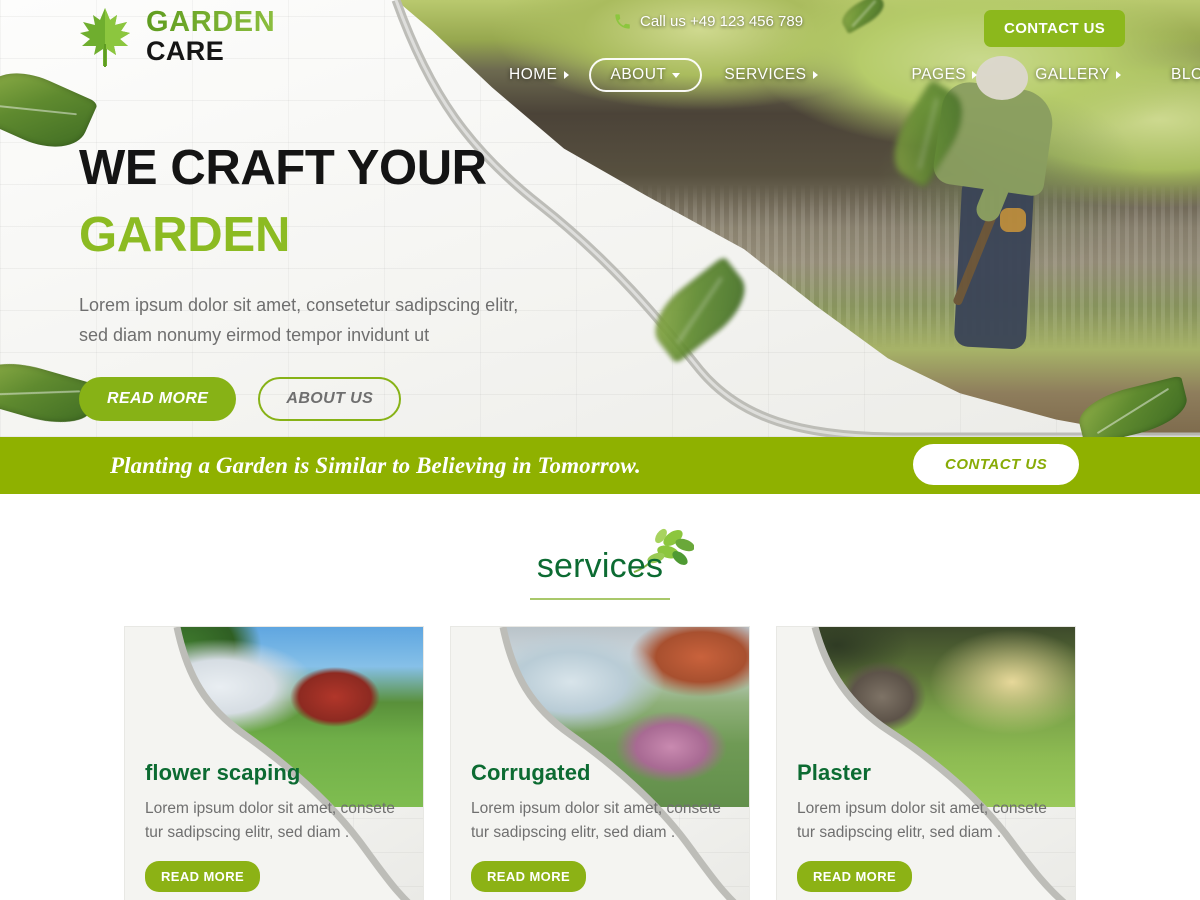 Image resolution: width=1200 pixels, height=900 pixels. What do you see at coordinates (722, 21) in the screenshot?
I see `call-us-text: Call us +49 123 456 789` at bounding box center [722, 21].